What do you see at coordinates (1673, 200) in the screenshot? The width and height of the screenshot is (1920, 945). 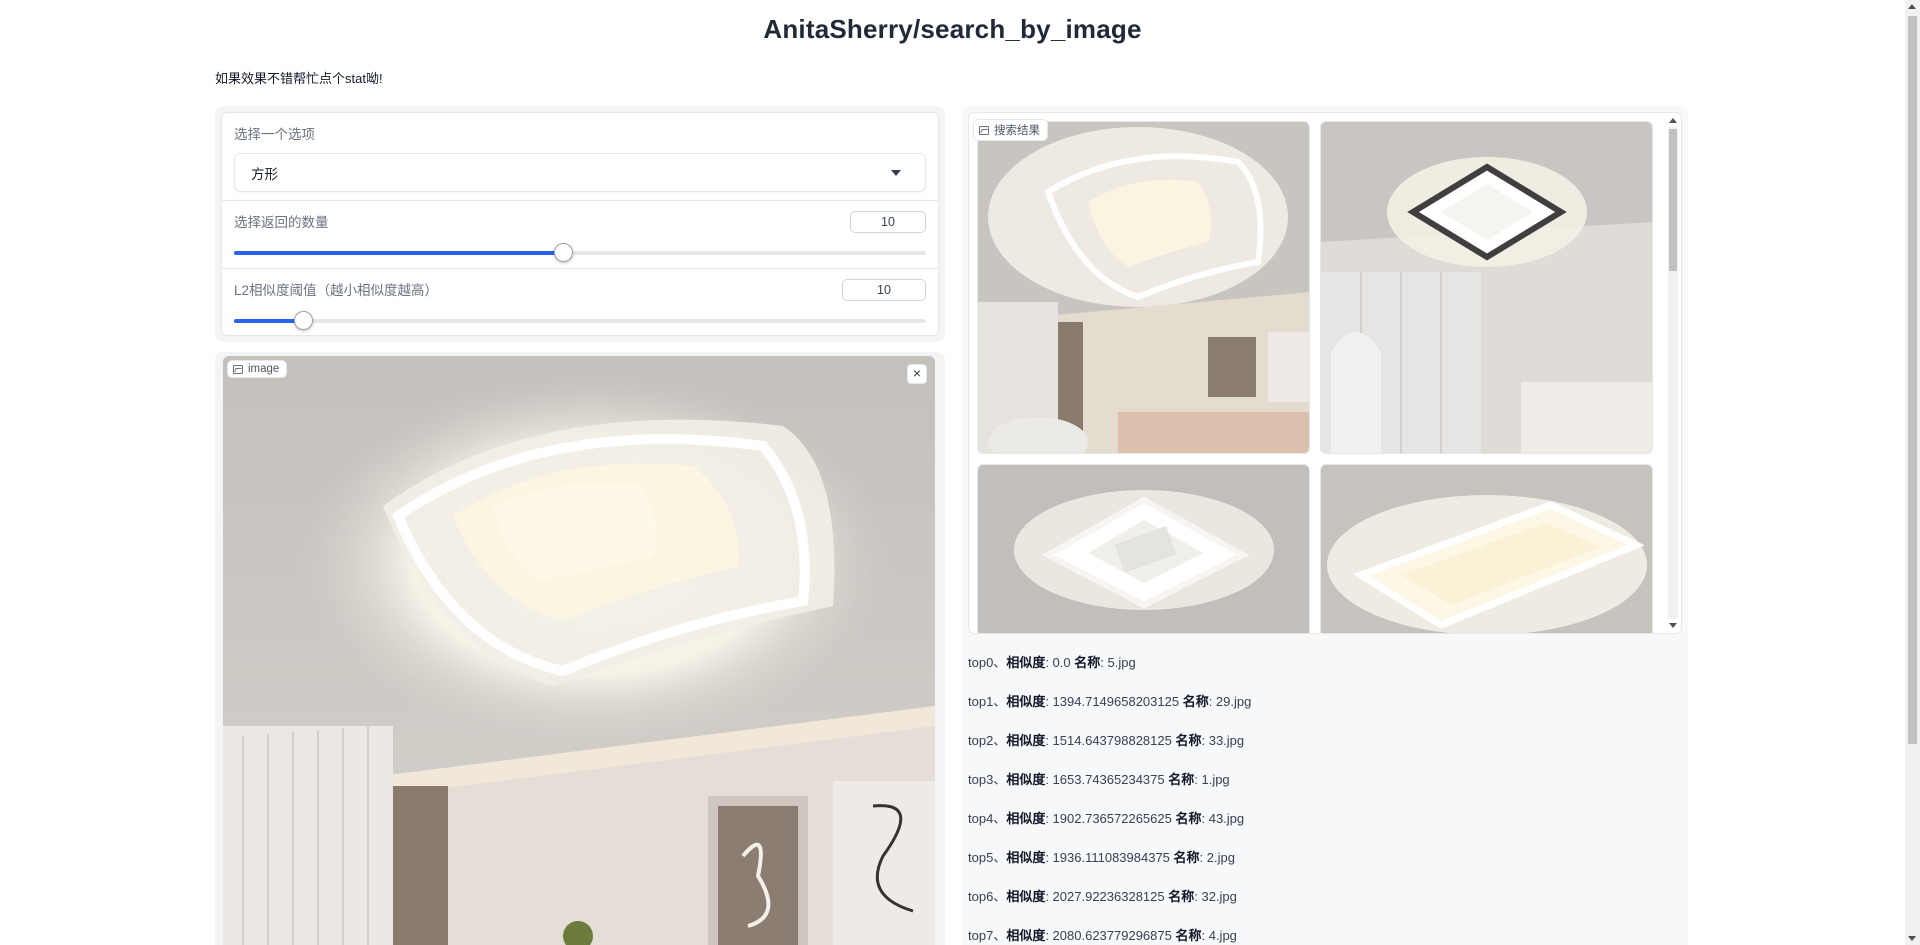 I see `scrollbar-thumb` at bounding box center [1673, 200].